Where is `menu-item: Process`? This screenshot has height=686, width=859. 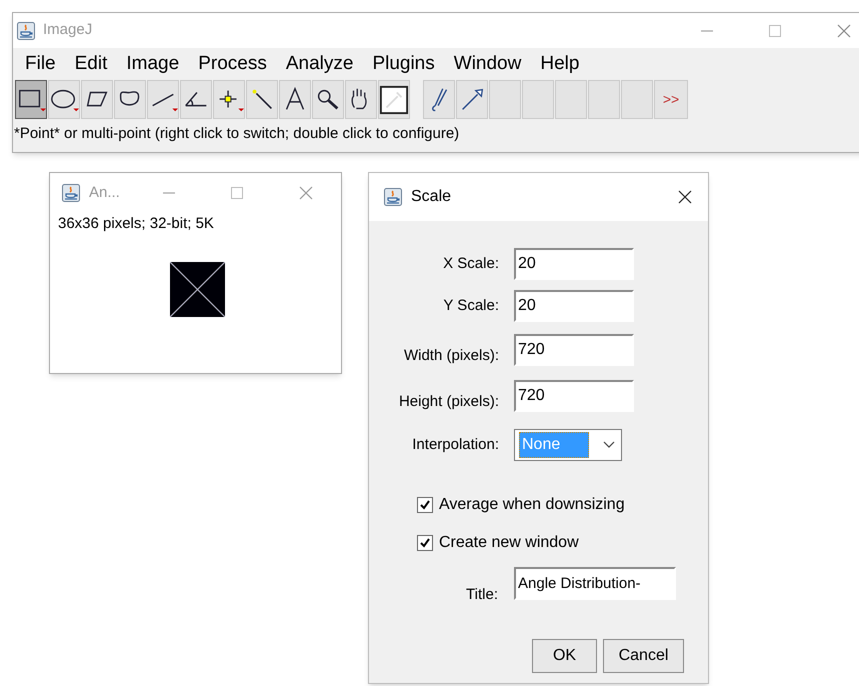 menu-item: Process is located at coordinates (232, 64).